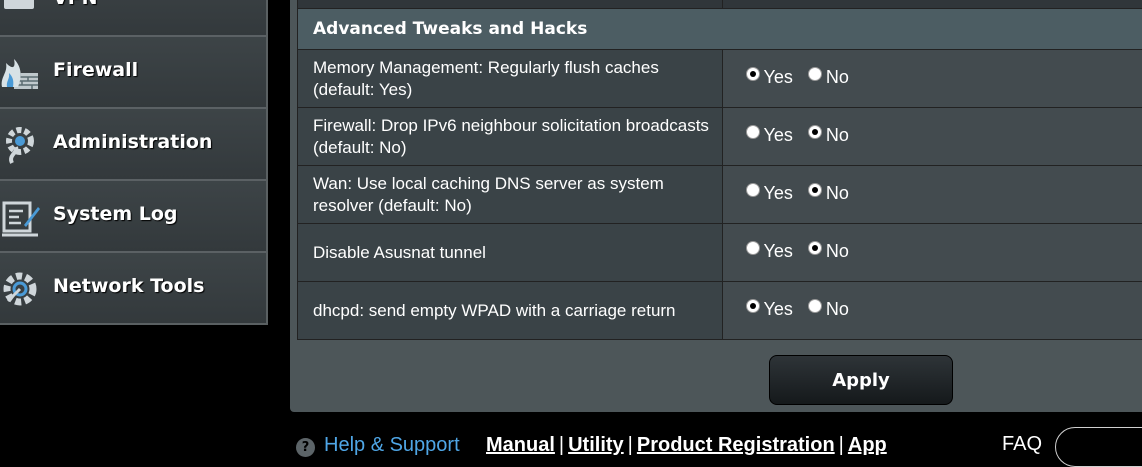  I want to click on sidebar-item-label: Network Tools, so click(128, 286).